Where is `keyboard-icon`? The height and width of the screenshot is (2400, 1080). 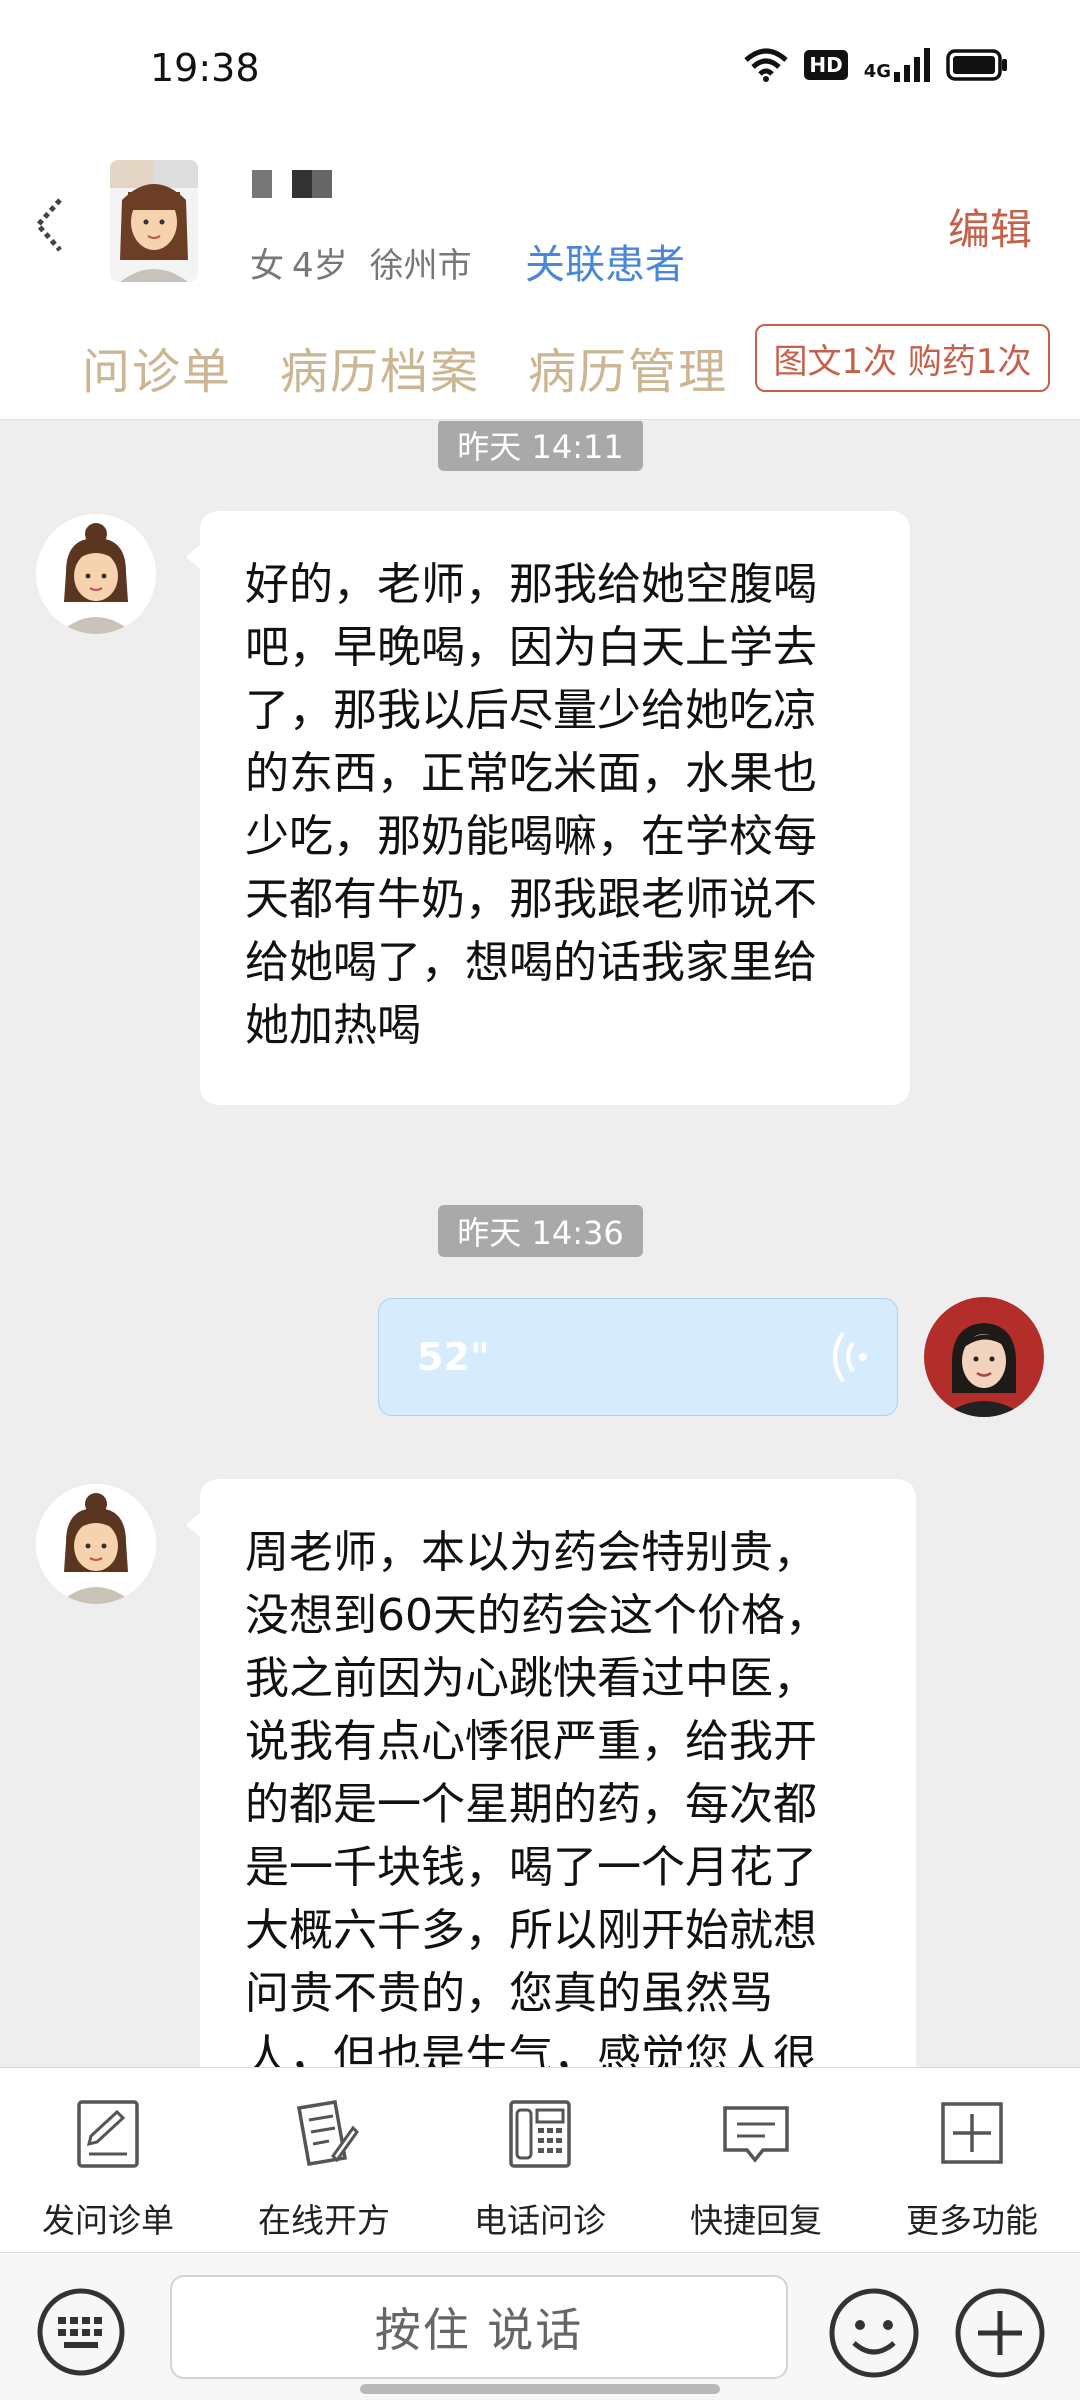
keyboard-icon is located at coordinates (81, 2332).